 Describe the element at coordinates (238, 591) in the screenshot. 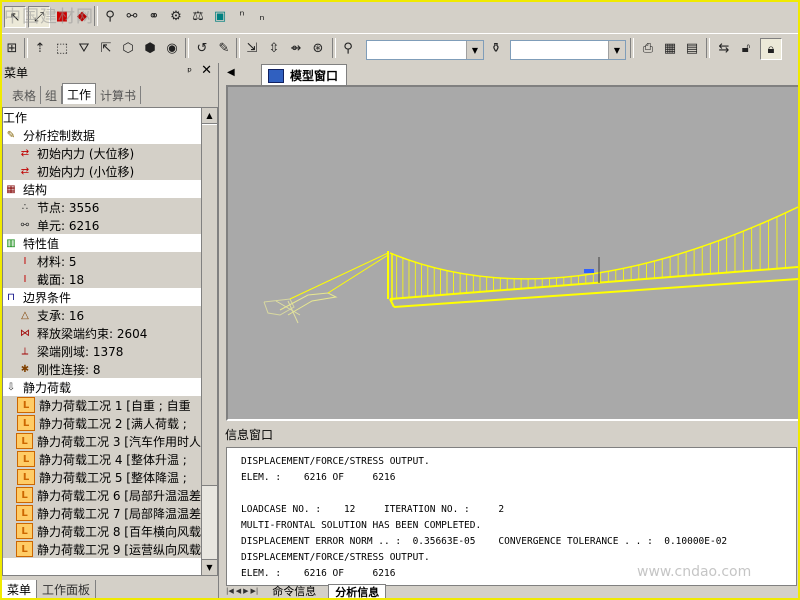

I see `prev-page-icon: ◀` at that location.